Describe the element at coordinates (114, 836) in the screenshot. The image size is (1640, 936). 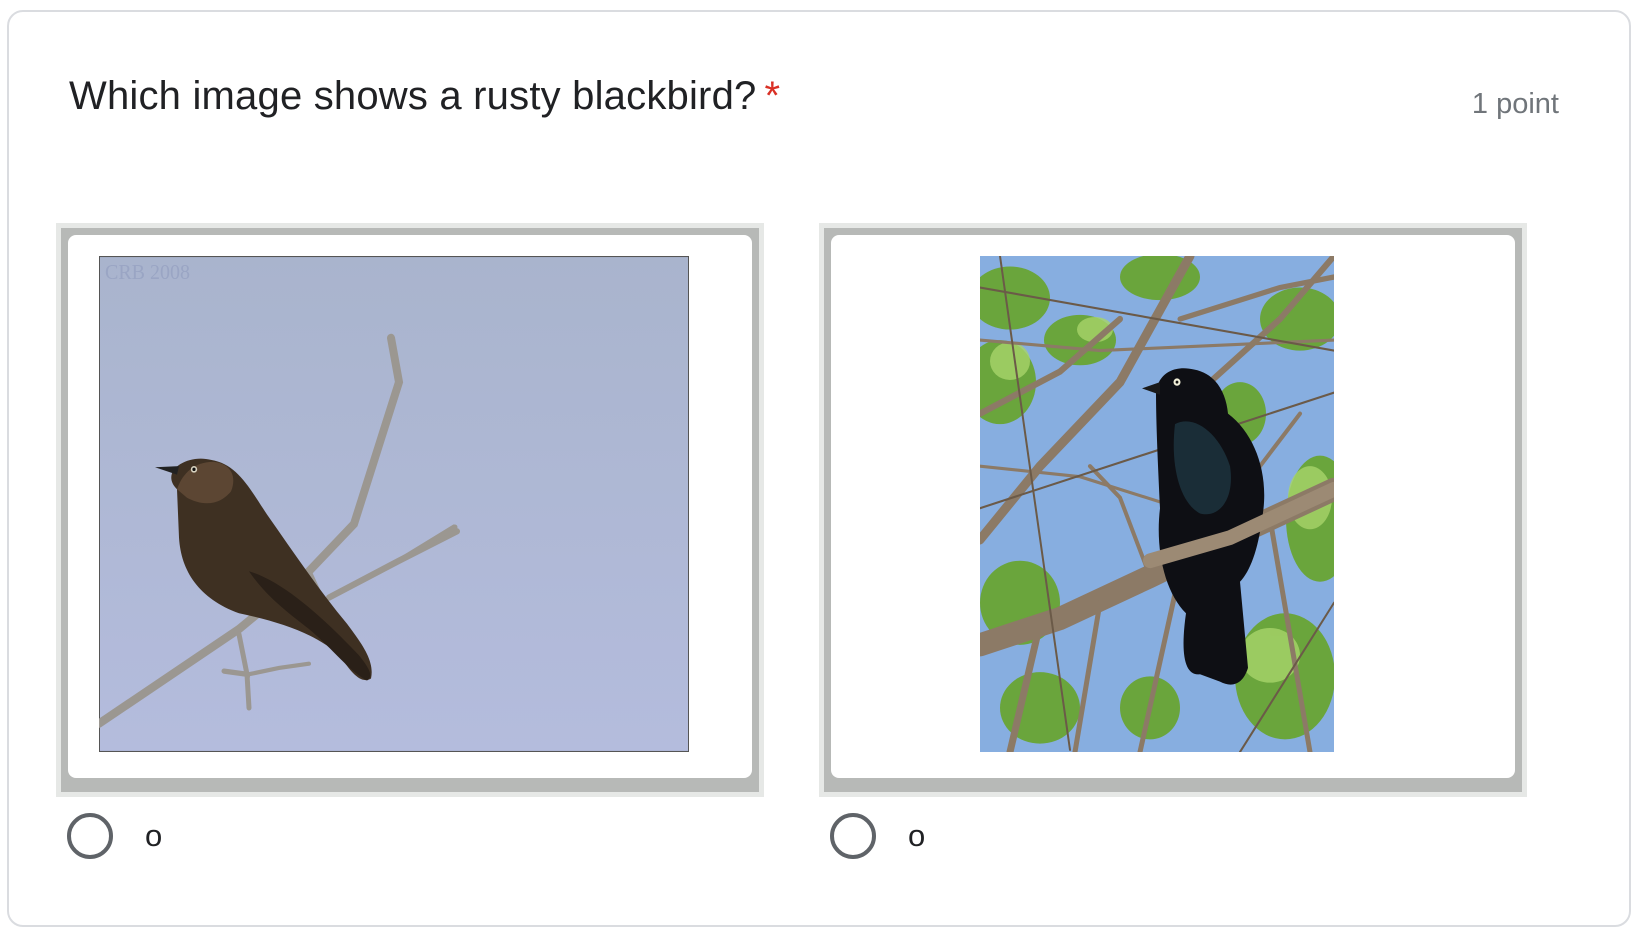
I see `option-1-radio-row: o` at that location.